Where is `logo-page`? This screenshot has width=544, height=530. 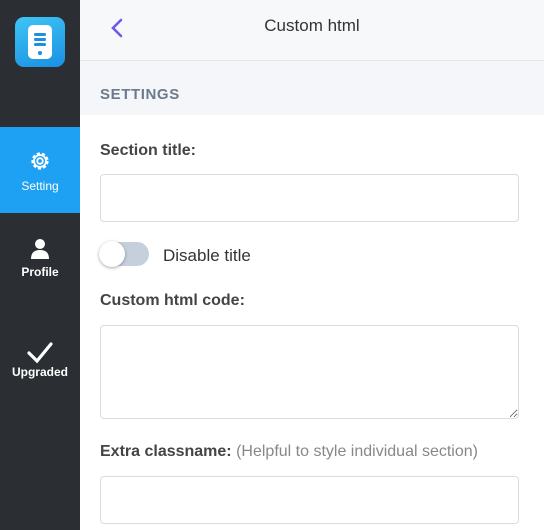
logo-page is located at coordinates (40, 42).